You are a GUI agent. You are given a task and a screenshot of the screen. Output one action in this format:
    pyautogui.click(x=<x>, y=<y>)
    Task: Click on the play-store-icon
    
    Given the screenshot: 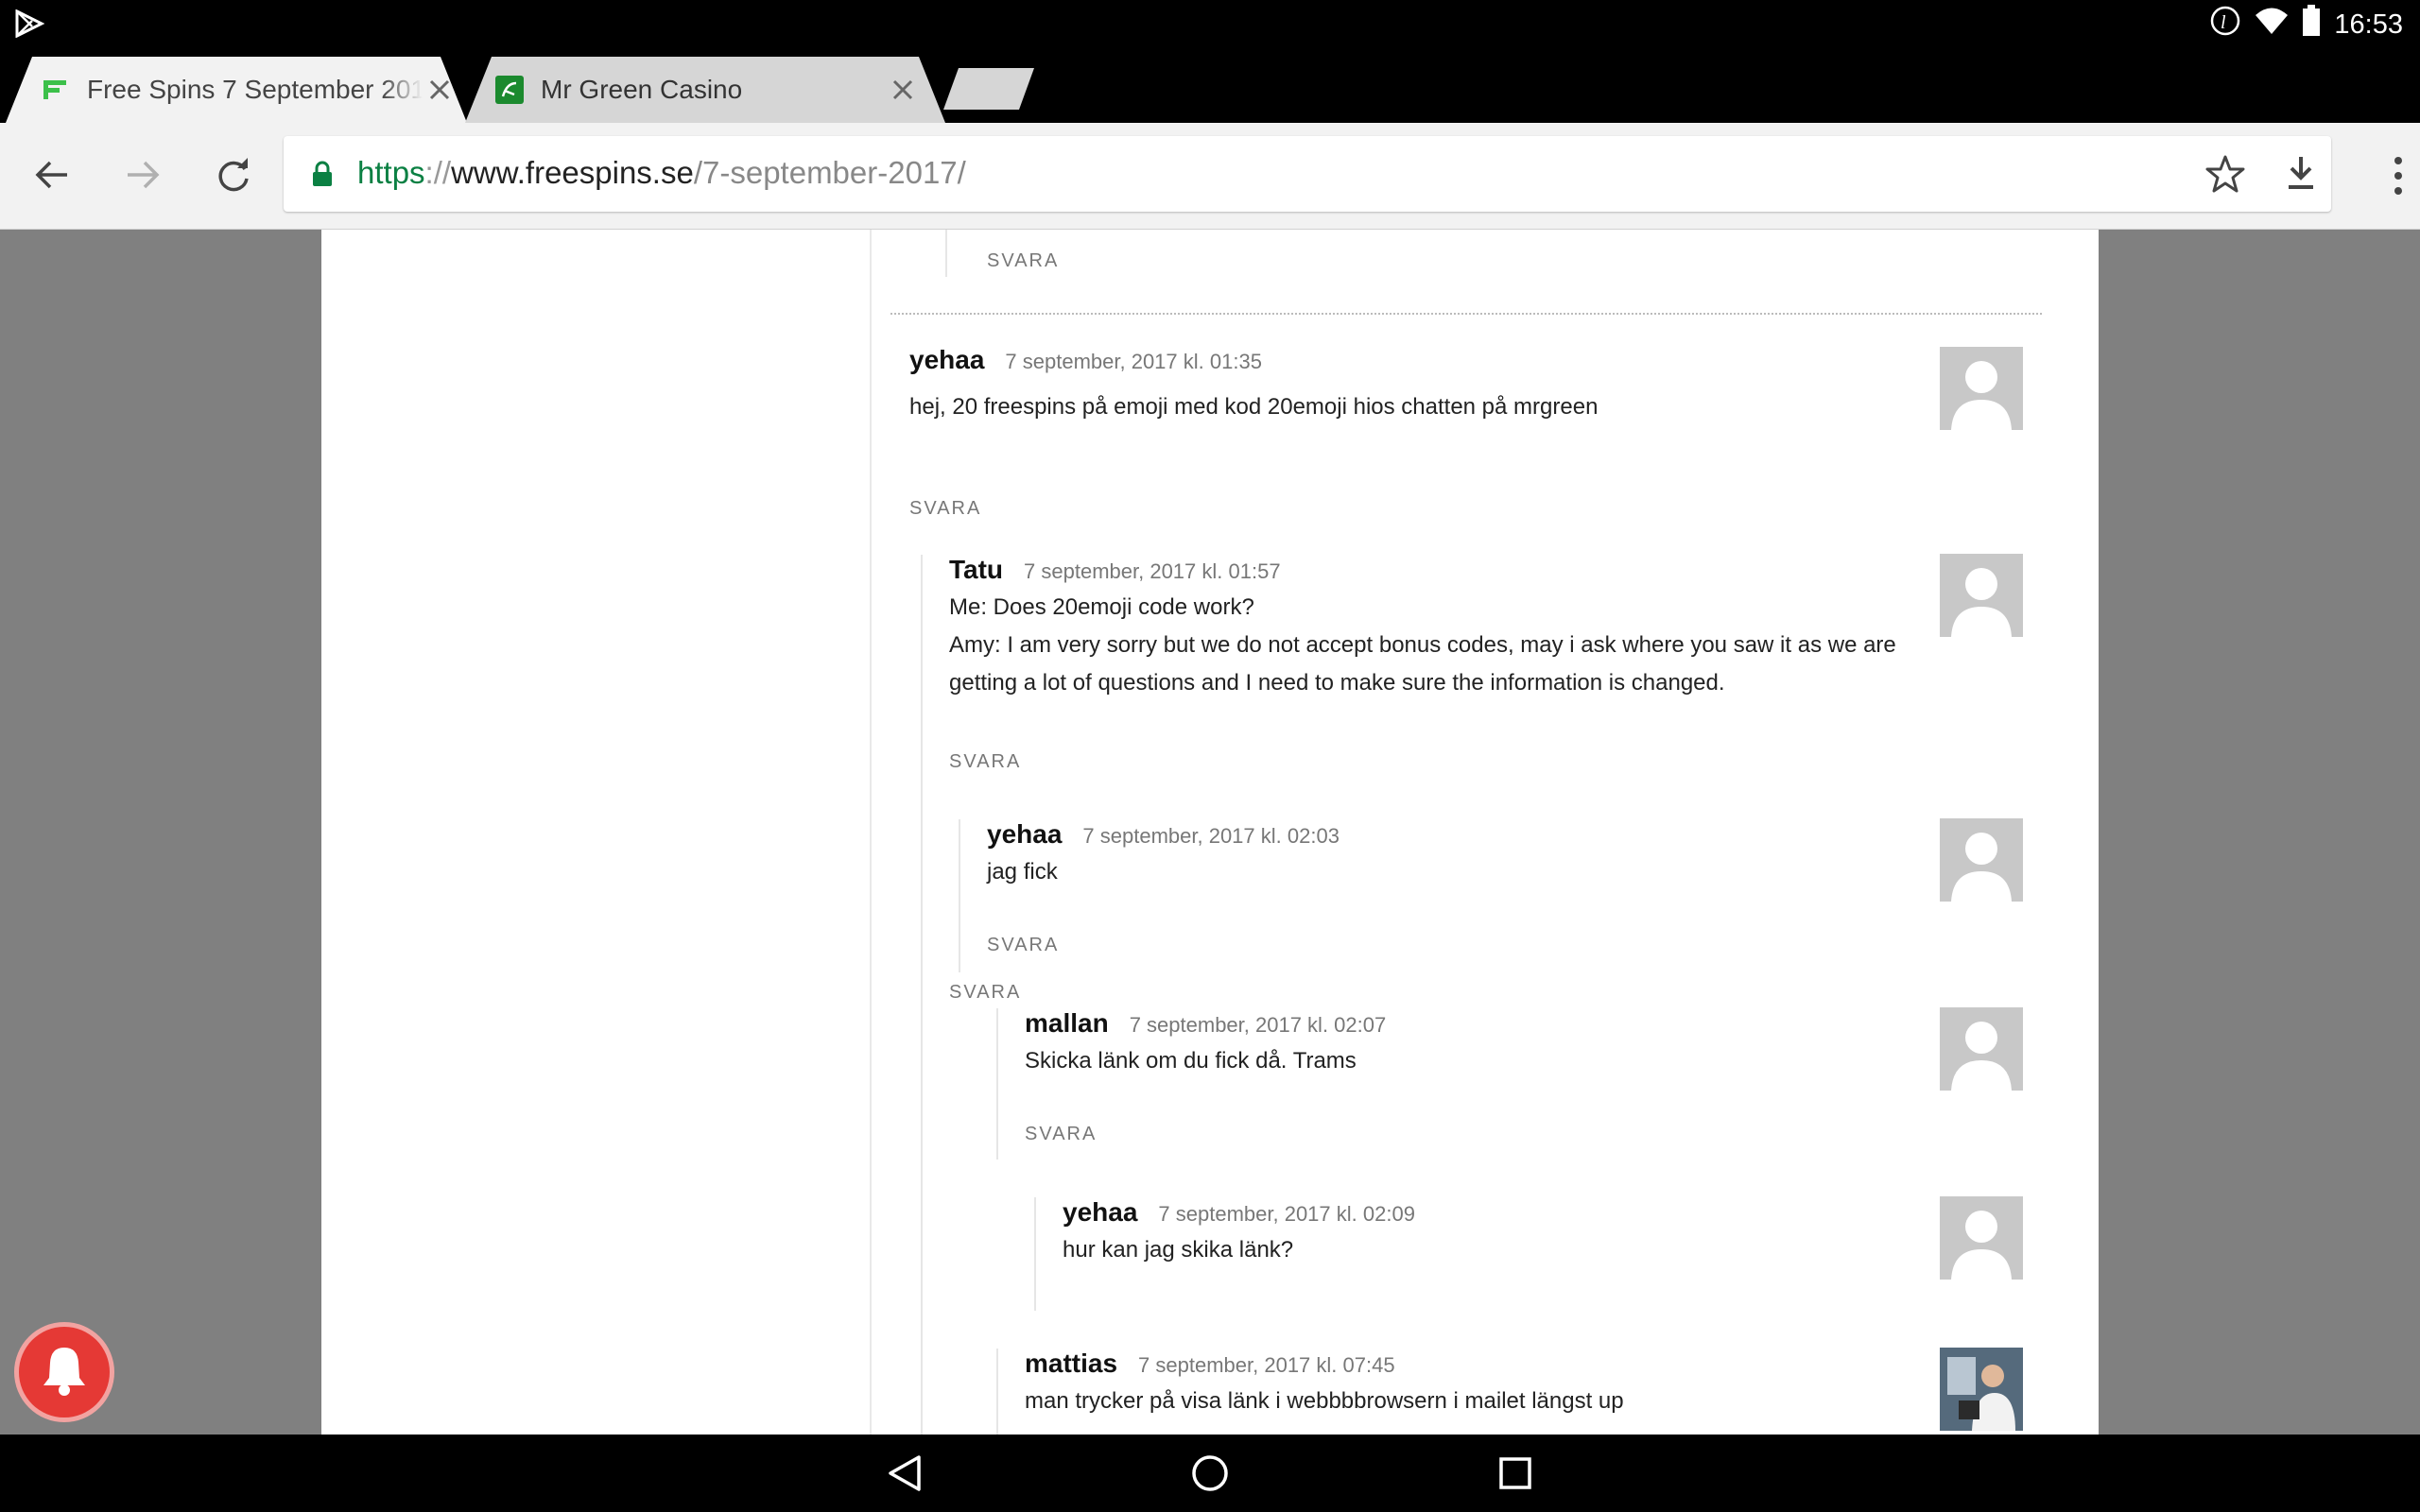 What is the action you would take?
    pyautogui.click(x=30, y=26)
    